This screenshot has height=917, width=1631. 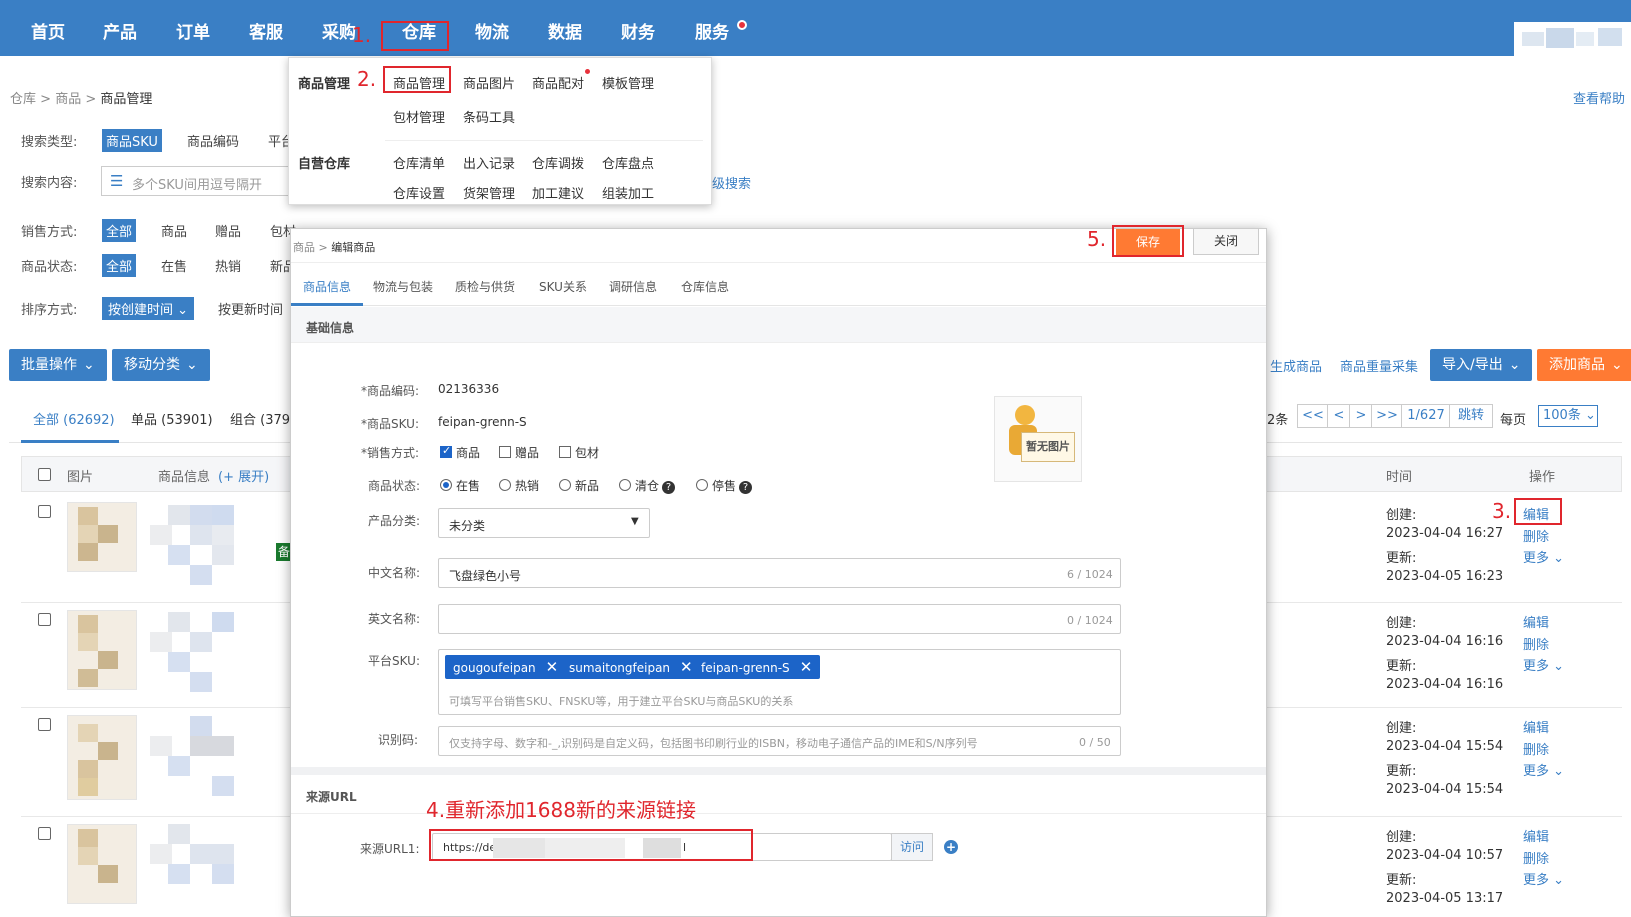 I want to click on status-hot-radio, so click(x=505, y=485).